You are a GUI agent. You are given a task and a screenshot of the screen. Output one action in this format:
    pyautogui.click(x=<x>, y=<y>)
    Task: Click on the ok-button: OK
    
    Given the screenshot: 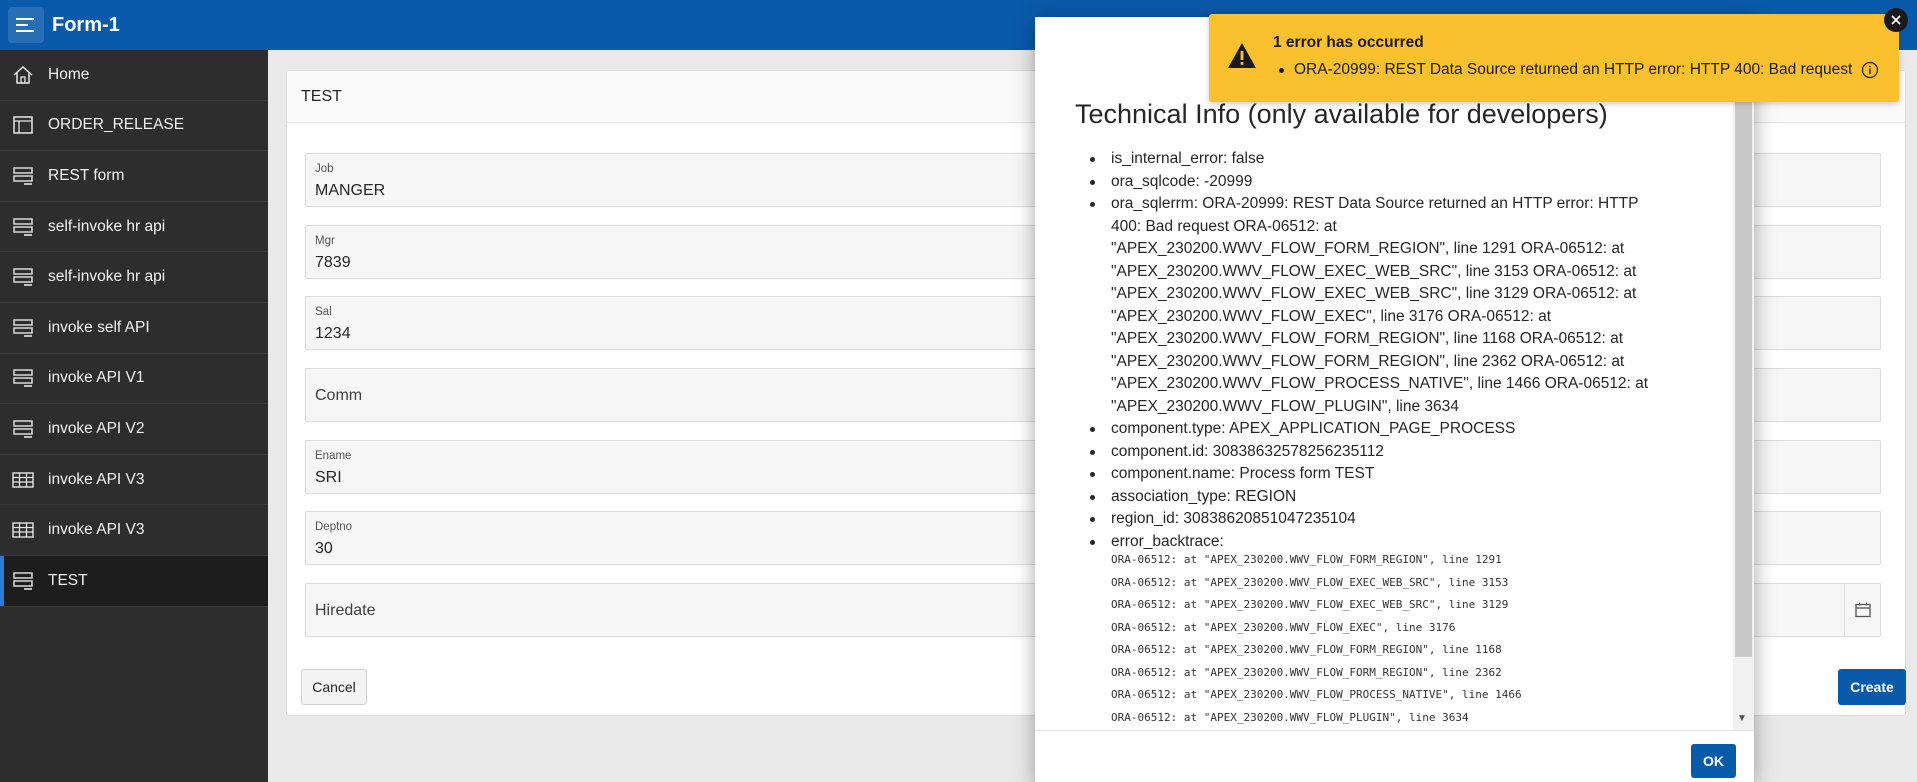 What is the action you would take?
    pyautogui.click(x=1713, y=761)
    